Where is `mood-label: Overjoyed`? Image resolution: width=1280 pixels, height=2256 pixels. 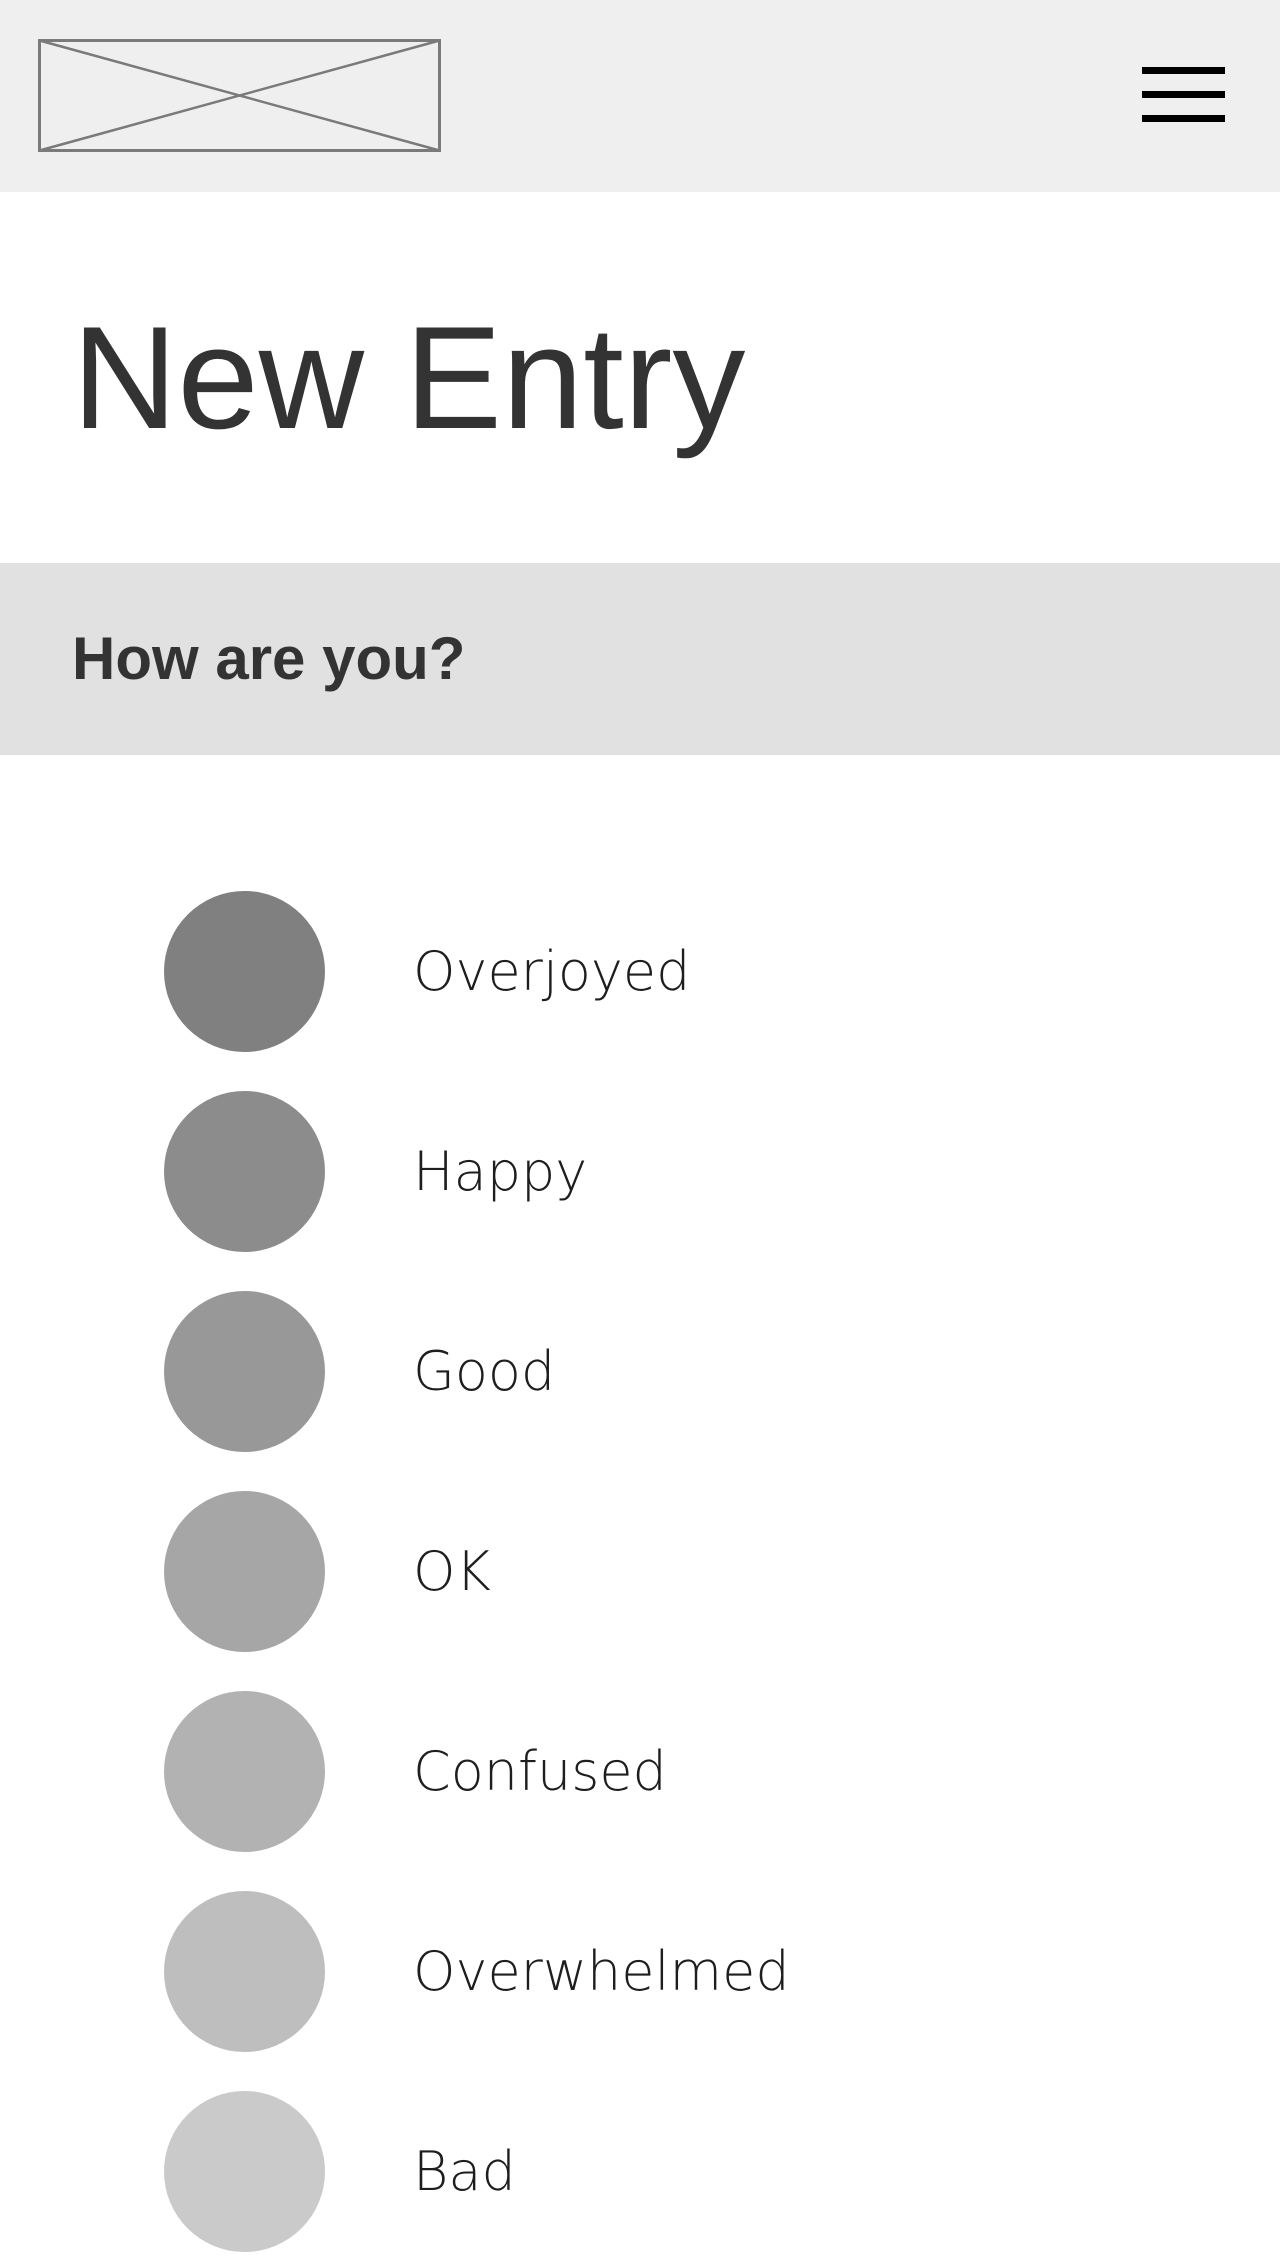 mood-label: Overjoyed is located at coordinates (552, 971).